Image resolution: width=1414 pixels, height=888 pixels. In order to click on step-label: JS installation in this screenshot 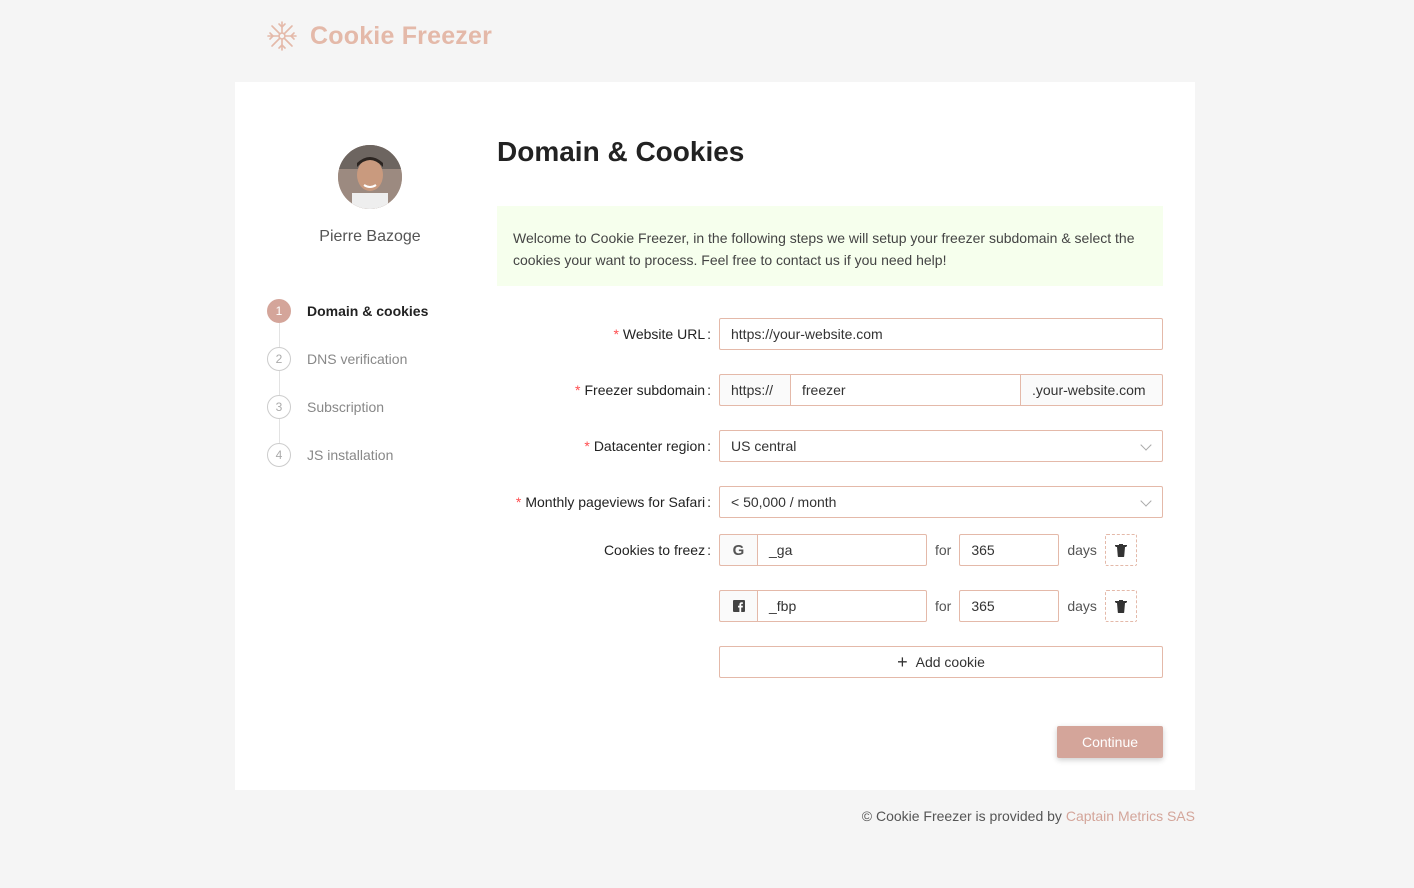, I will do `click(350, 455)`.